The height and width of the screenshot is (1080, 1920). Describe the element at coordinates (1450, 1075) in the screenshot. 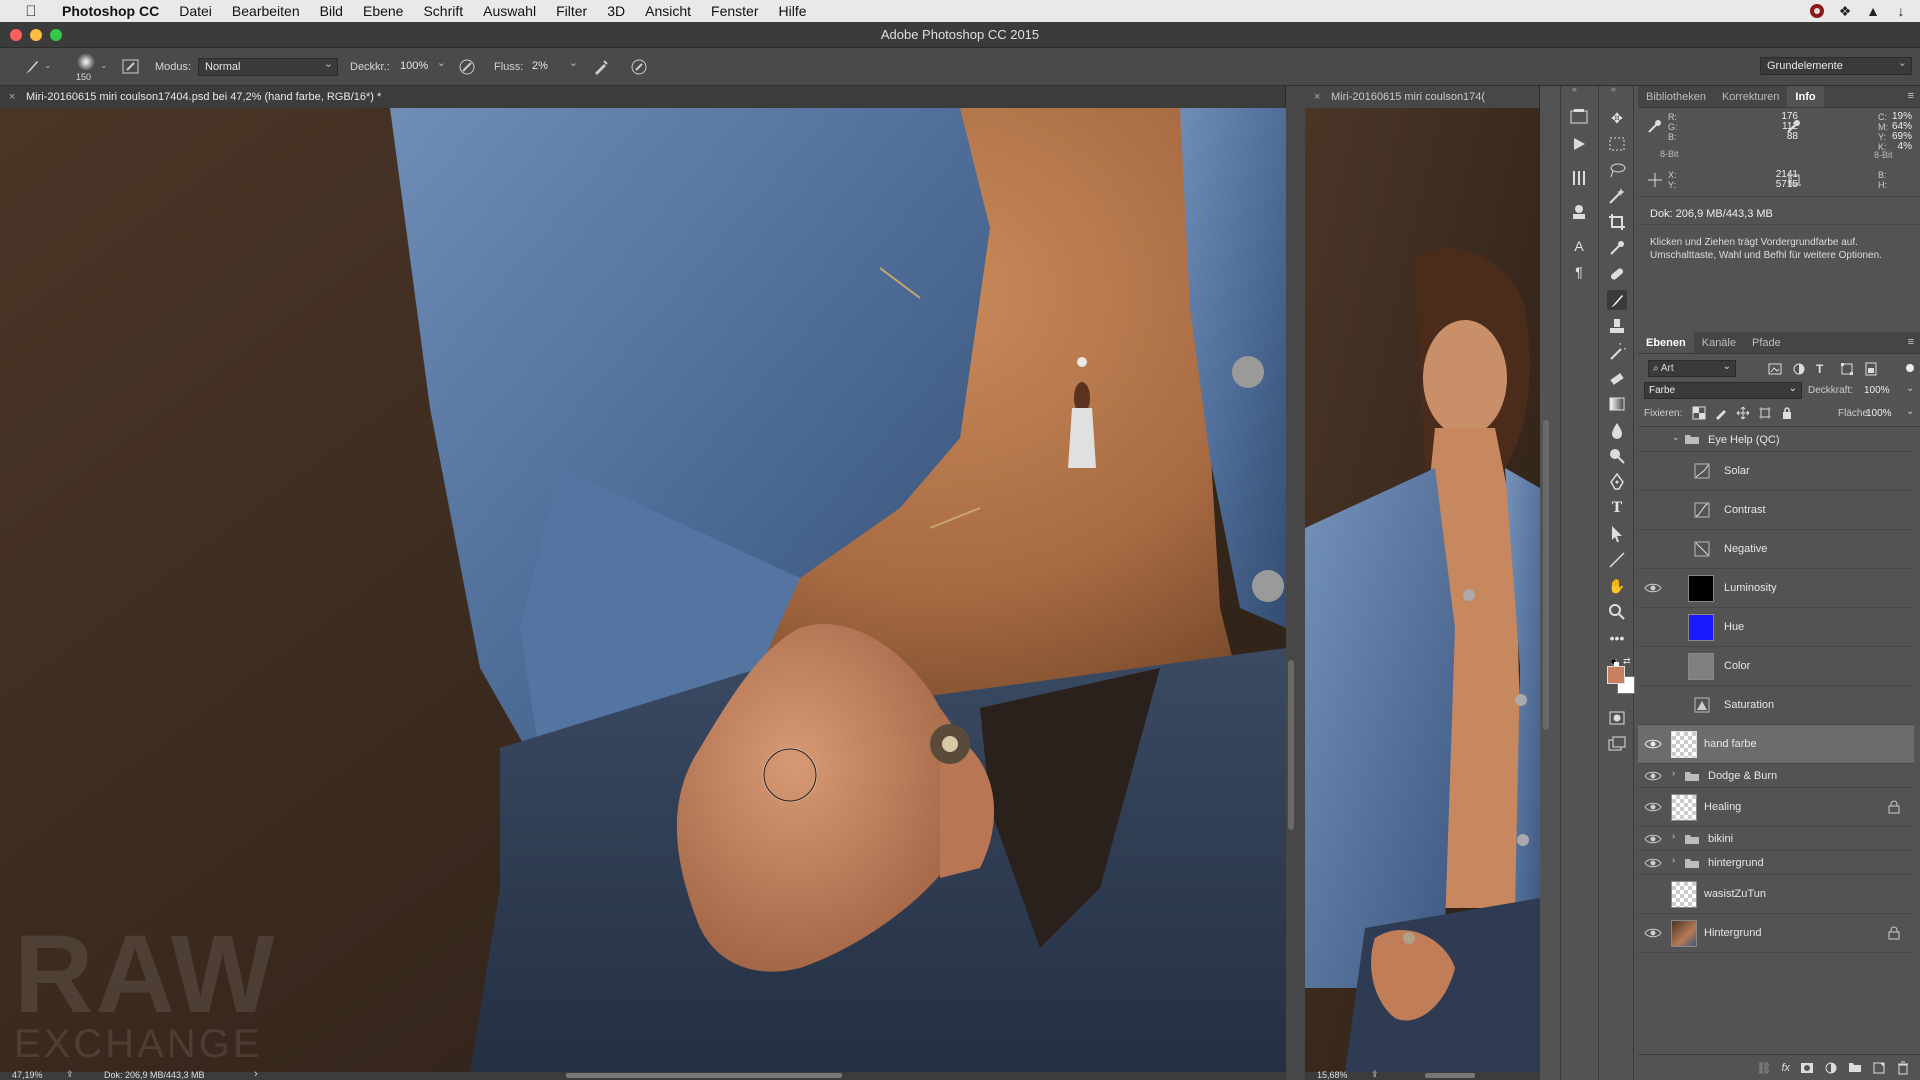

I see `overview-horizontal-scrollbar` at that location.